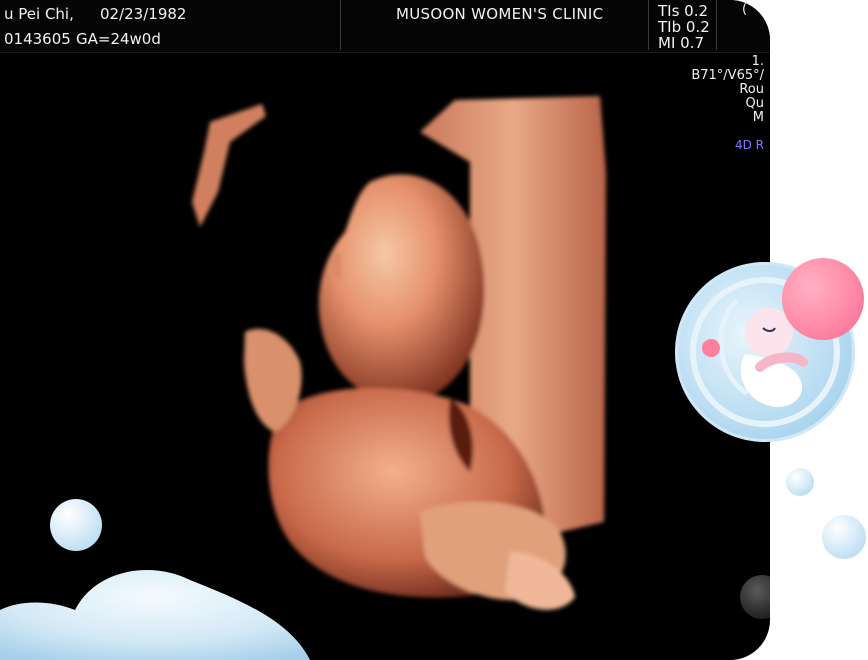 The height and width of the screenshot is (660, 868). What do you see at coordinates (143, 14) in the screenshot?
I see `birth-date: 02/23/1982` at bounding box center [143, 14].